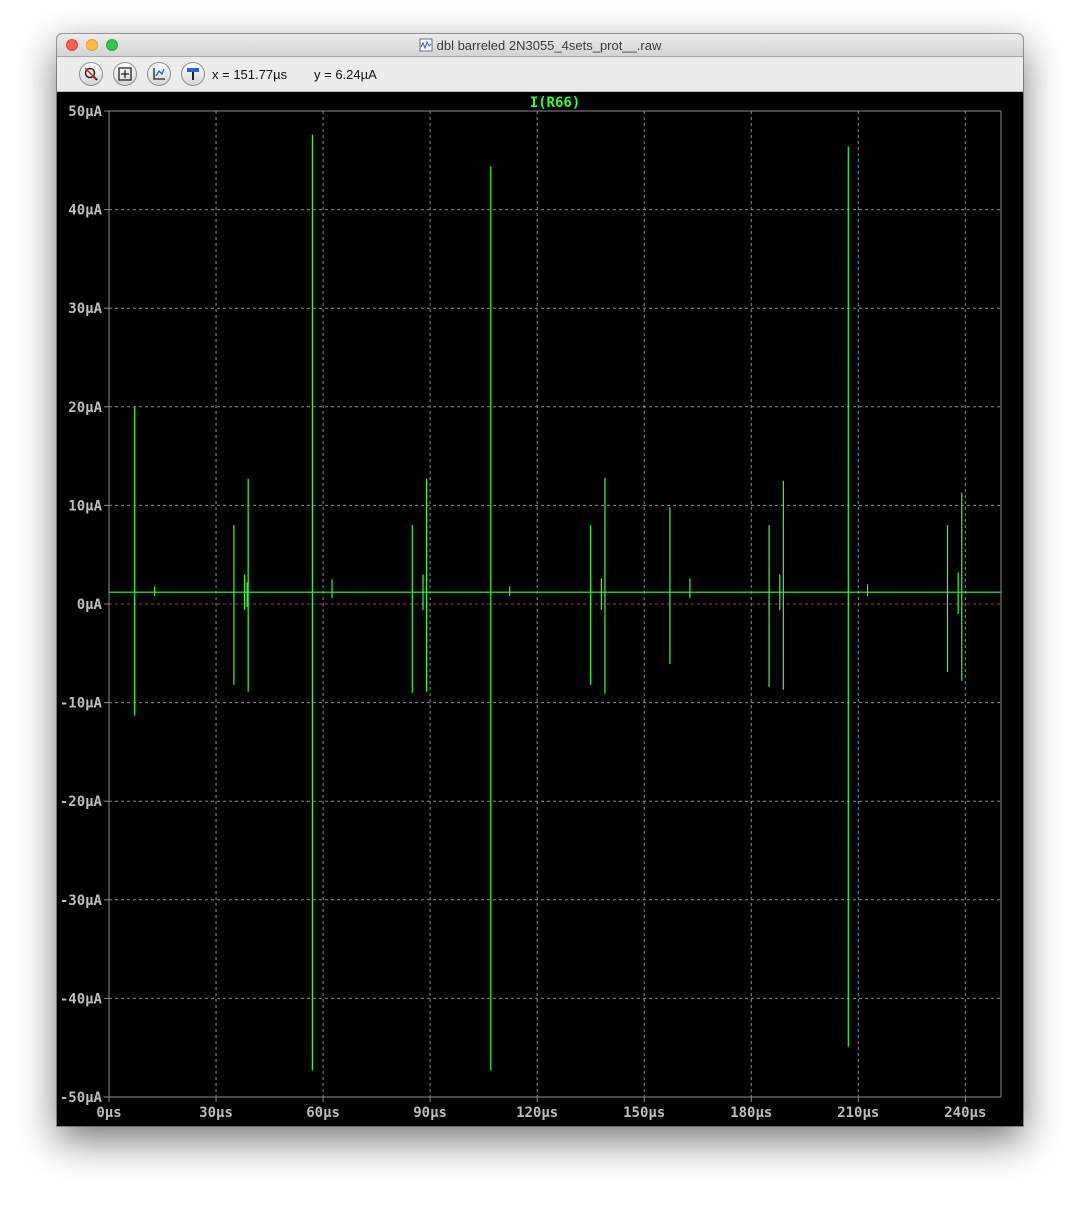 Image resolution: width=1080 pixels, height=1206 pixels. Describe the element at coordinates (85, 408) in the screenshot. I see `y-tick-label: 20µA` at that location.